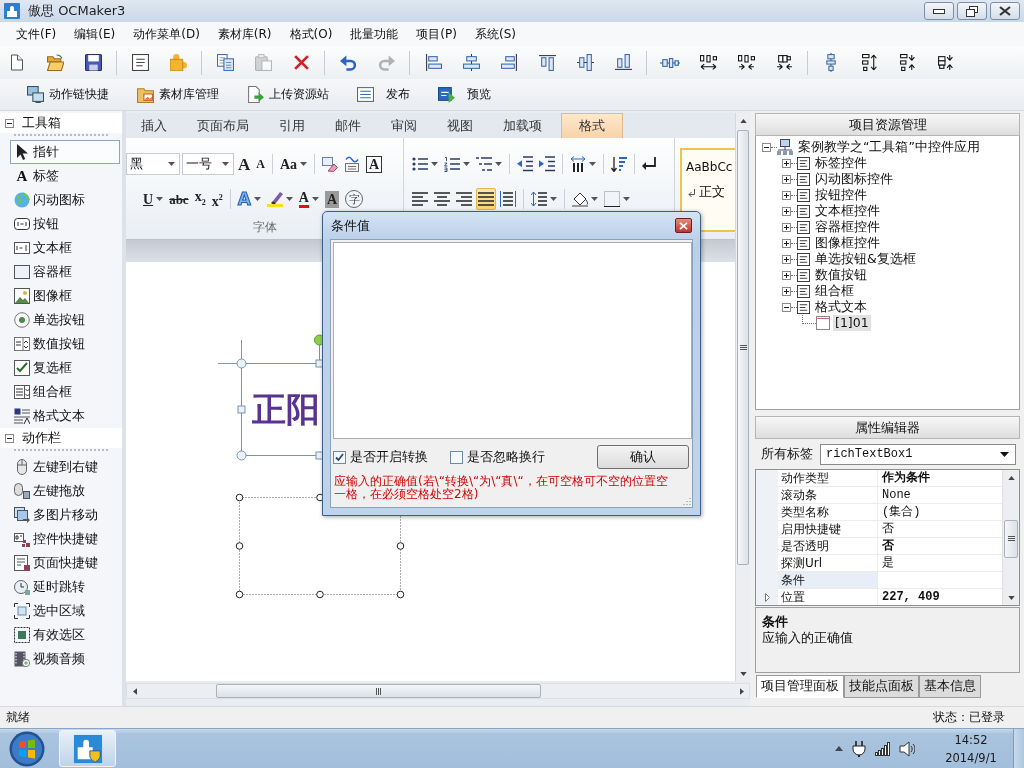 The height and width of the screenshot is (768, 1024). Describe the element at coordinates (374, 34) in the screenshot. I see `menu-item: 批量功能` at that location.